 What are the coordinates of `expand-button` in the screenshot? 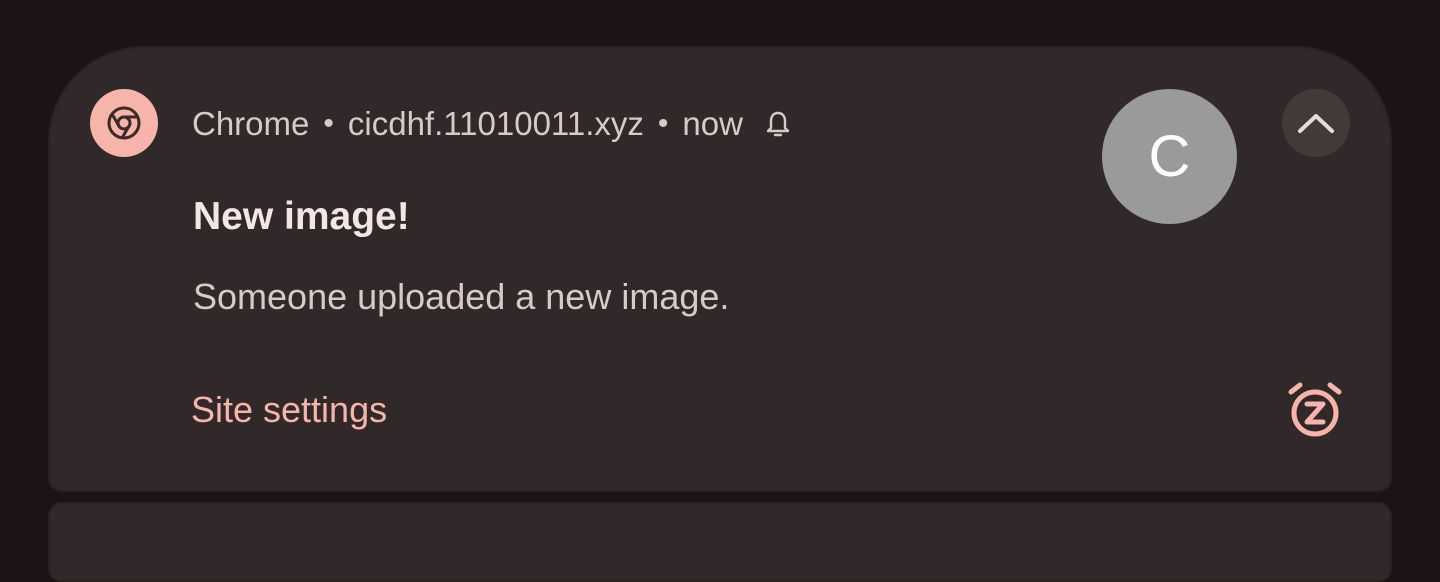 It's located at (1316, 123).